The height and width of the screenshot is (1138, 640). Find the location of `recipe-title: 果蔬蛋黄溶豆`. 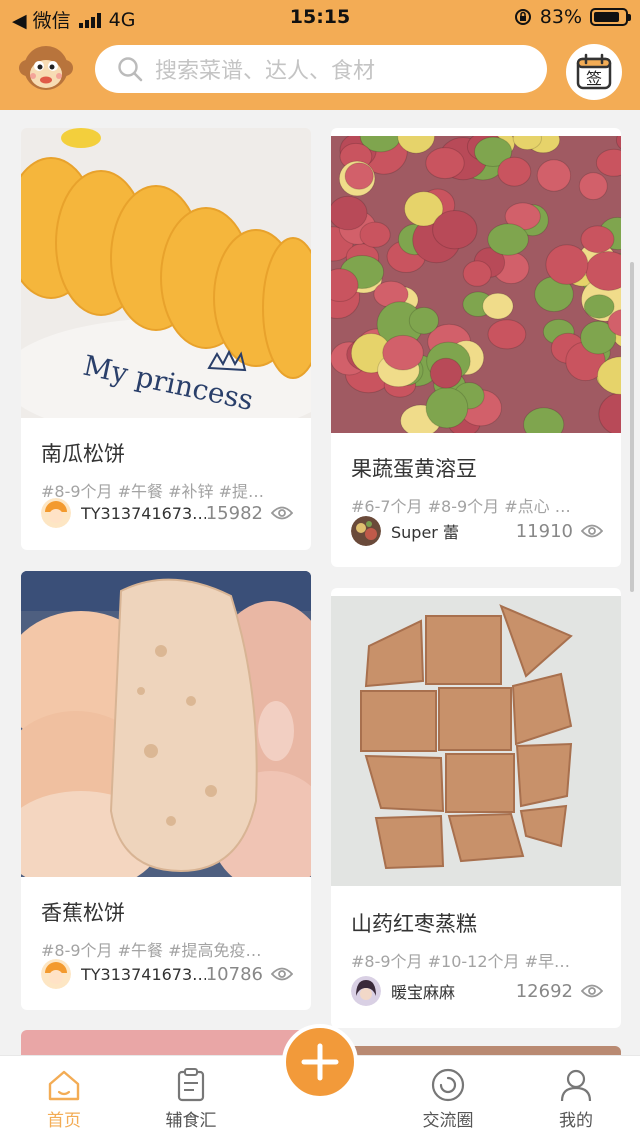

recipe-title: 果蔬蛋黄溶豆 is located at coordinates (414, 469).